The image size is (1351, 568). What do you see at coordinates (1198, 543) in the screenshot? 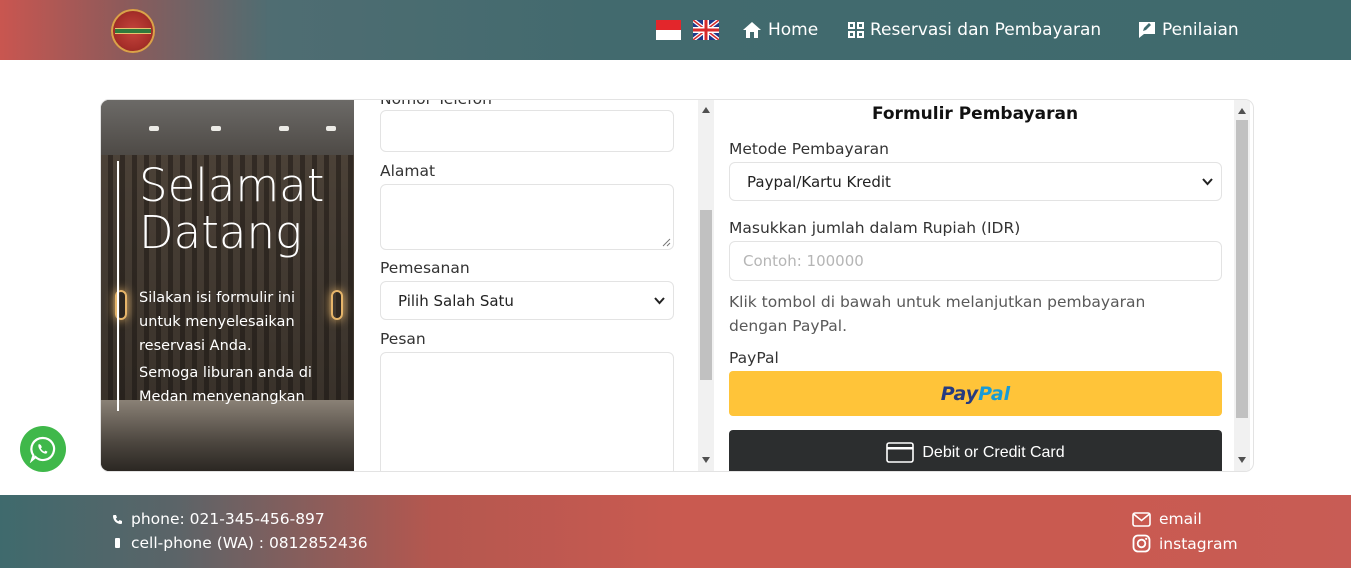
I see `footer-instagram-text: instagram` at bounding box center [1198, 543].